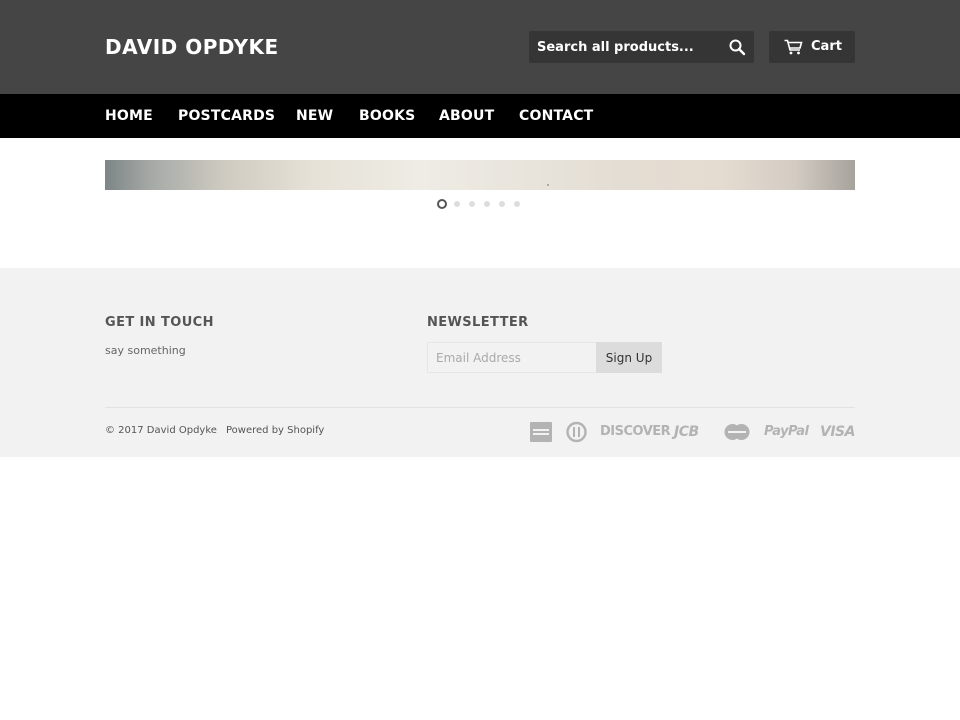 The image size is (960, 720). Describe the element at coordinates (686, 432) in the screenshot. I see `jcb-icon: JCB` at that location.